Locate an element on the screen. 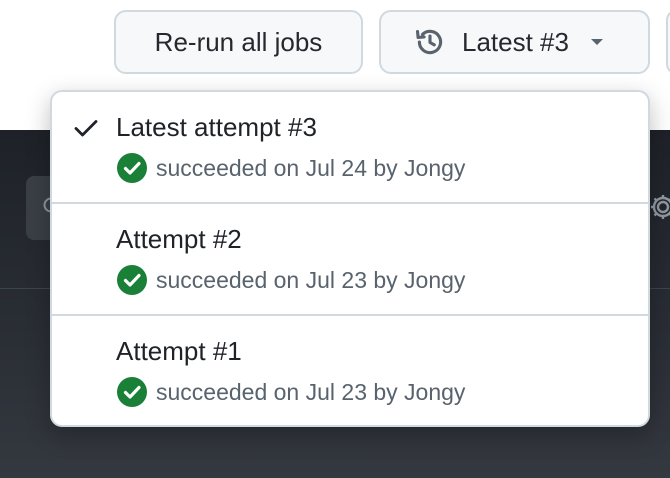  attempt-title: Attempt #1 is located at coordinates (179, 351).